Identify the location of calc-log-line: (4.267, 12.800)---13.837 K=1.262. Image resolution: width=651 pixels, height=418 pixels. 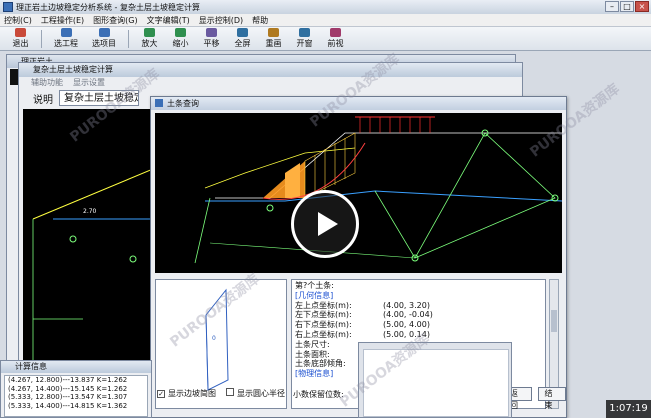
(68, 380).